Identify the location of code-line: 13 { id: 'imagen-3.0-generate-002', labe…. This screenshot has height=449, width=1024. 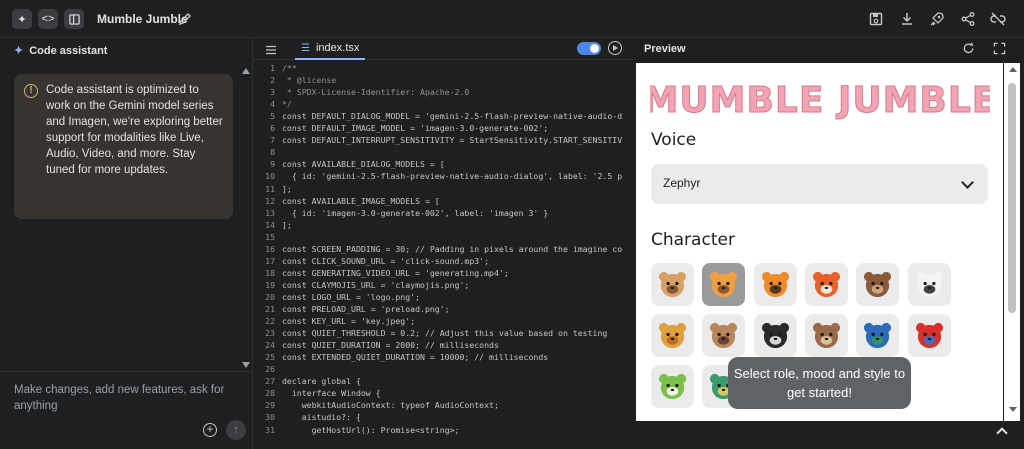
(444, 213).